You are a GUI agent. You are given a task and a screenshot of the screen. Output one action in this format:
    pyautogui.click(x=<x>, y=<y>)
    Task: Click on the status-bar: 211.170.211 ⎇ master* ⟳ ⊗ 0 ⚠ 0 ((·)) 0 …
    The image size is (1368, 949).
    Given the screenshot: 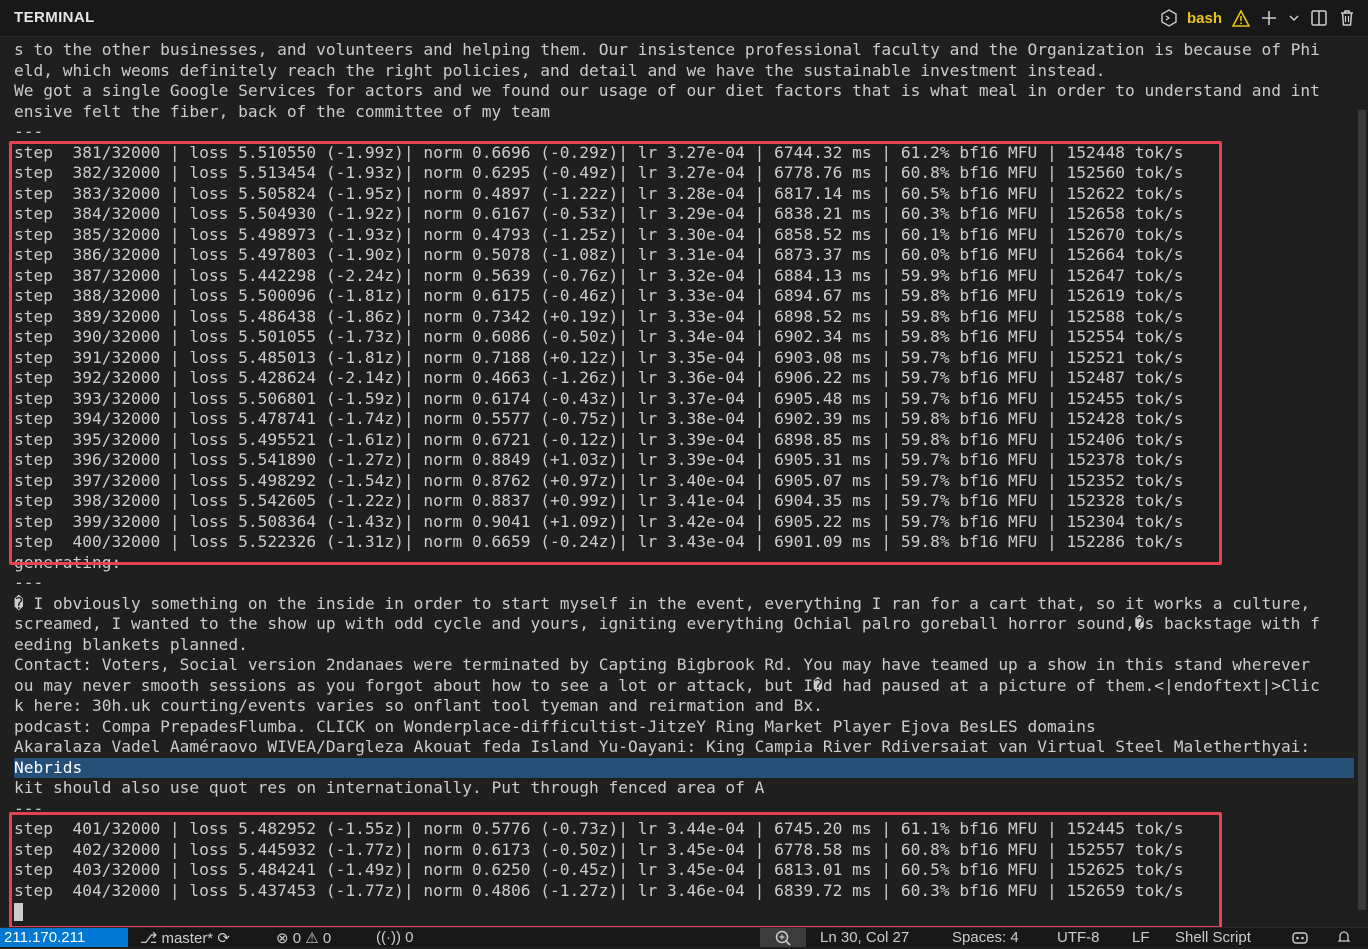 What is the action you would take?
    pyautogui.click(x=684, y=937)
    